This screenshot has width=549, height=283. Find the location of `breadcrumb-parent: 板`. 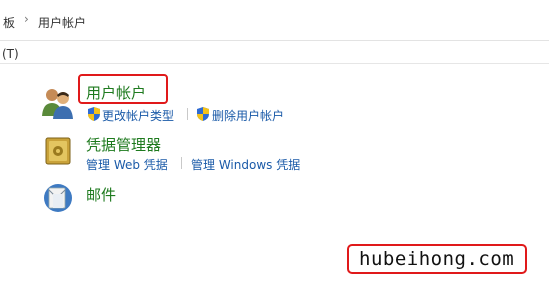

breadcrumb-parent: 板 is located at coordinates (9, 22).